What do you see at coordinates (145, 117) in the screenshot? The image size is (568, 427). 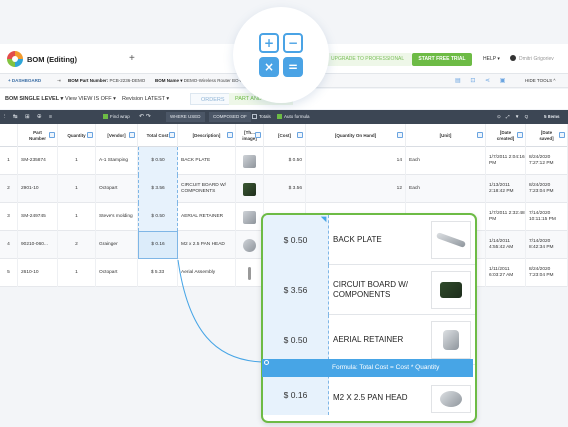 I see `undo-redo-icons: ↶ ↷` at bounding box center [145, 117].